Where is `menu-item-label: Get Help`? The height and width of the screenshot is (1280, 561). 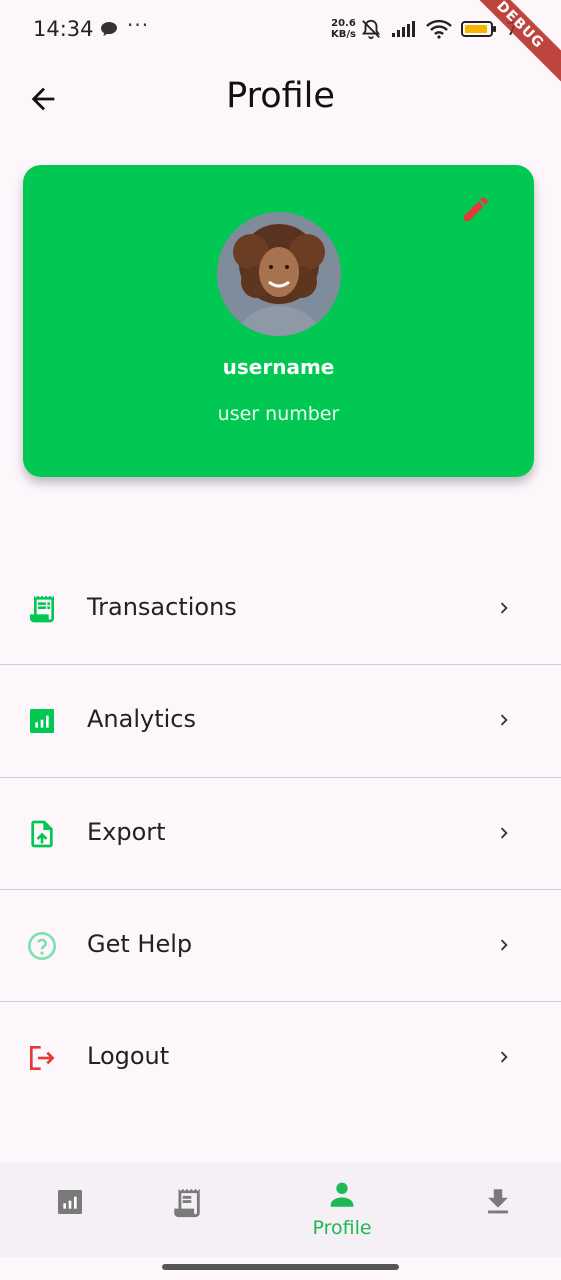 menu-item-label: Get Help is located at coordinates (140, 944).